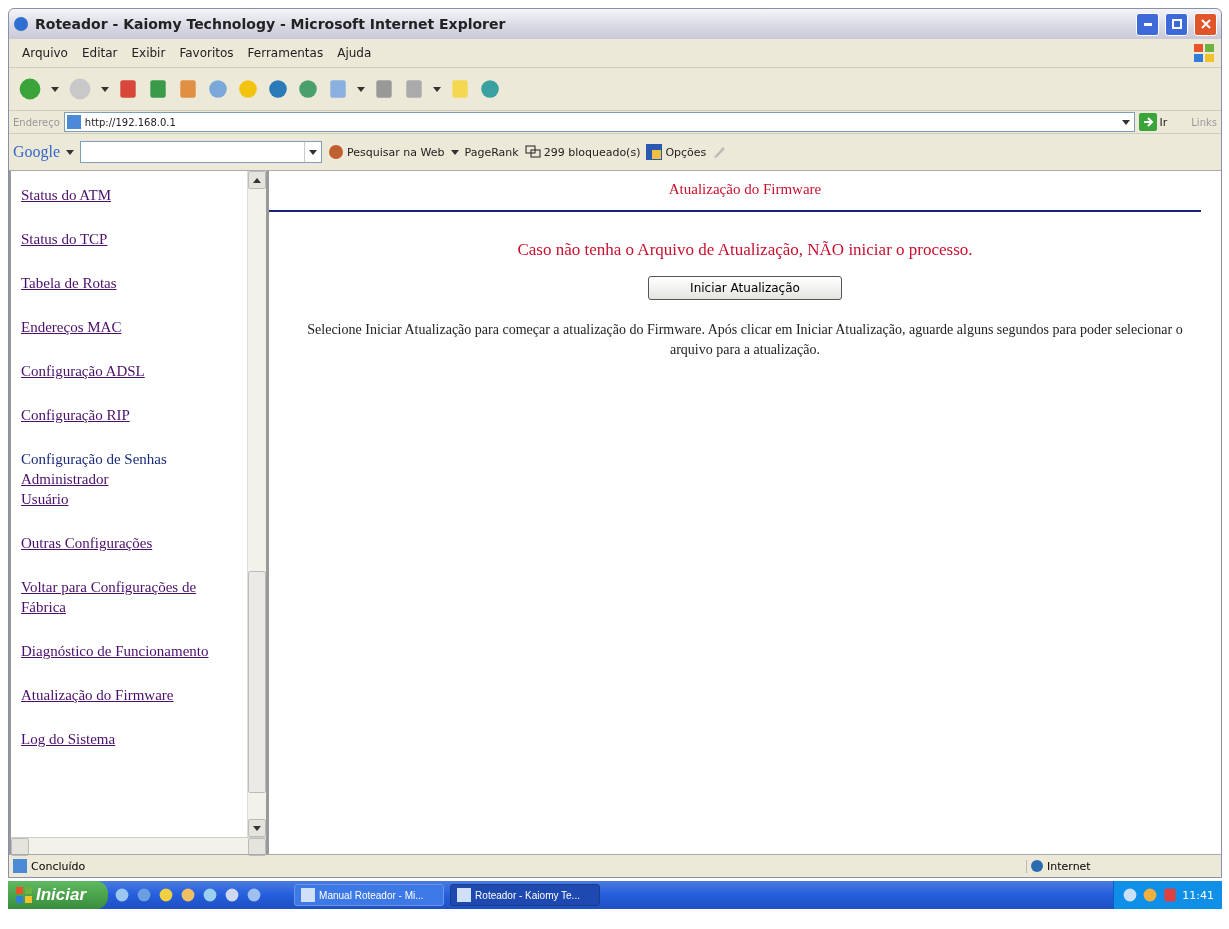 This screenshot has width=1229, height=929. I want to click on menu-item: Favoritos, so click(206, 53).